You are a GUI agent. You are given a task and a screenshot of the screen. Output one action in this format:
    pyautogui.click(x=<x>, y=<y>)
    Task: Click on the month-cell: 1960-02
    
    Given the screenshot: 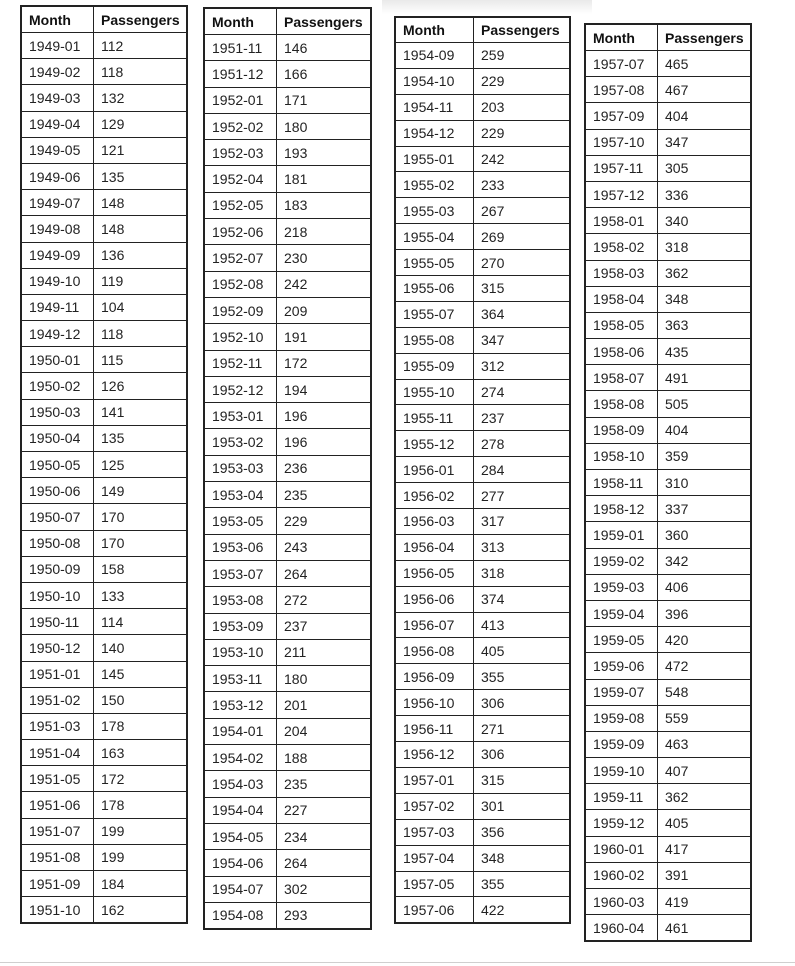 What is the action you would take?
    pyautogui.click(x=621, y=875)
    